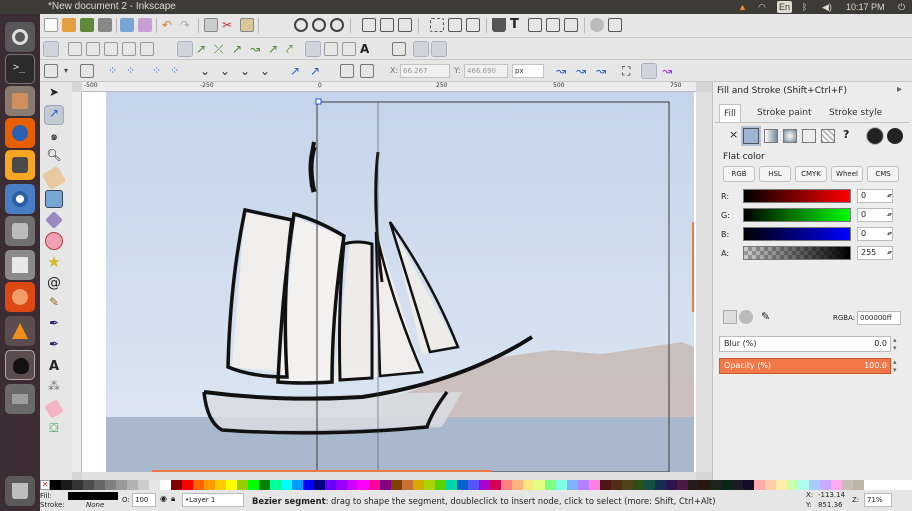 The image size is (912, 511). What do you see at coordinates (54, 157) in the screenshot?
I see `zoom-tool-icon: 🔍︎` at bounding box center [54, 157].